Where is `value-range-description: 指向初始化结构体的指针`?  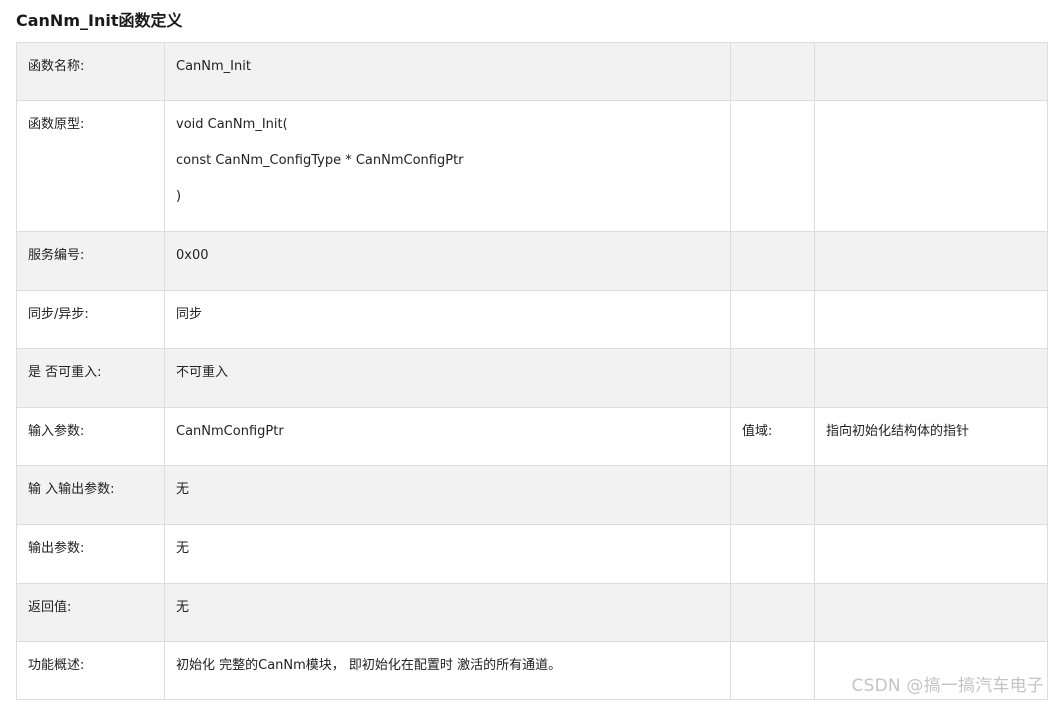 value-range-description: 指向初始化结构体的指针 is located at coordinates (898, 431).